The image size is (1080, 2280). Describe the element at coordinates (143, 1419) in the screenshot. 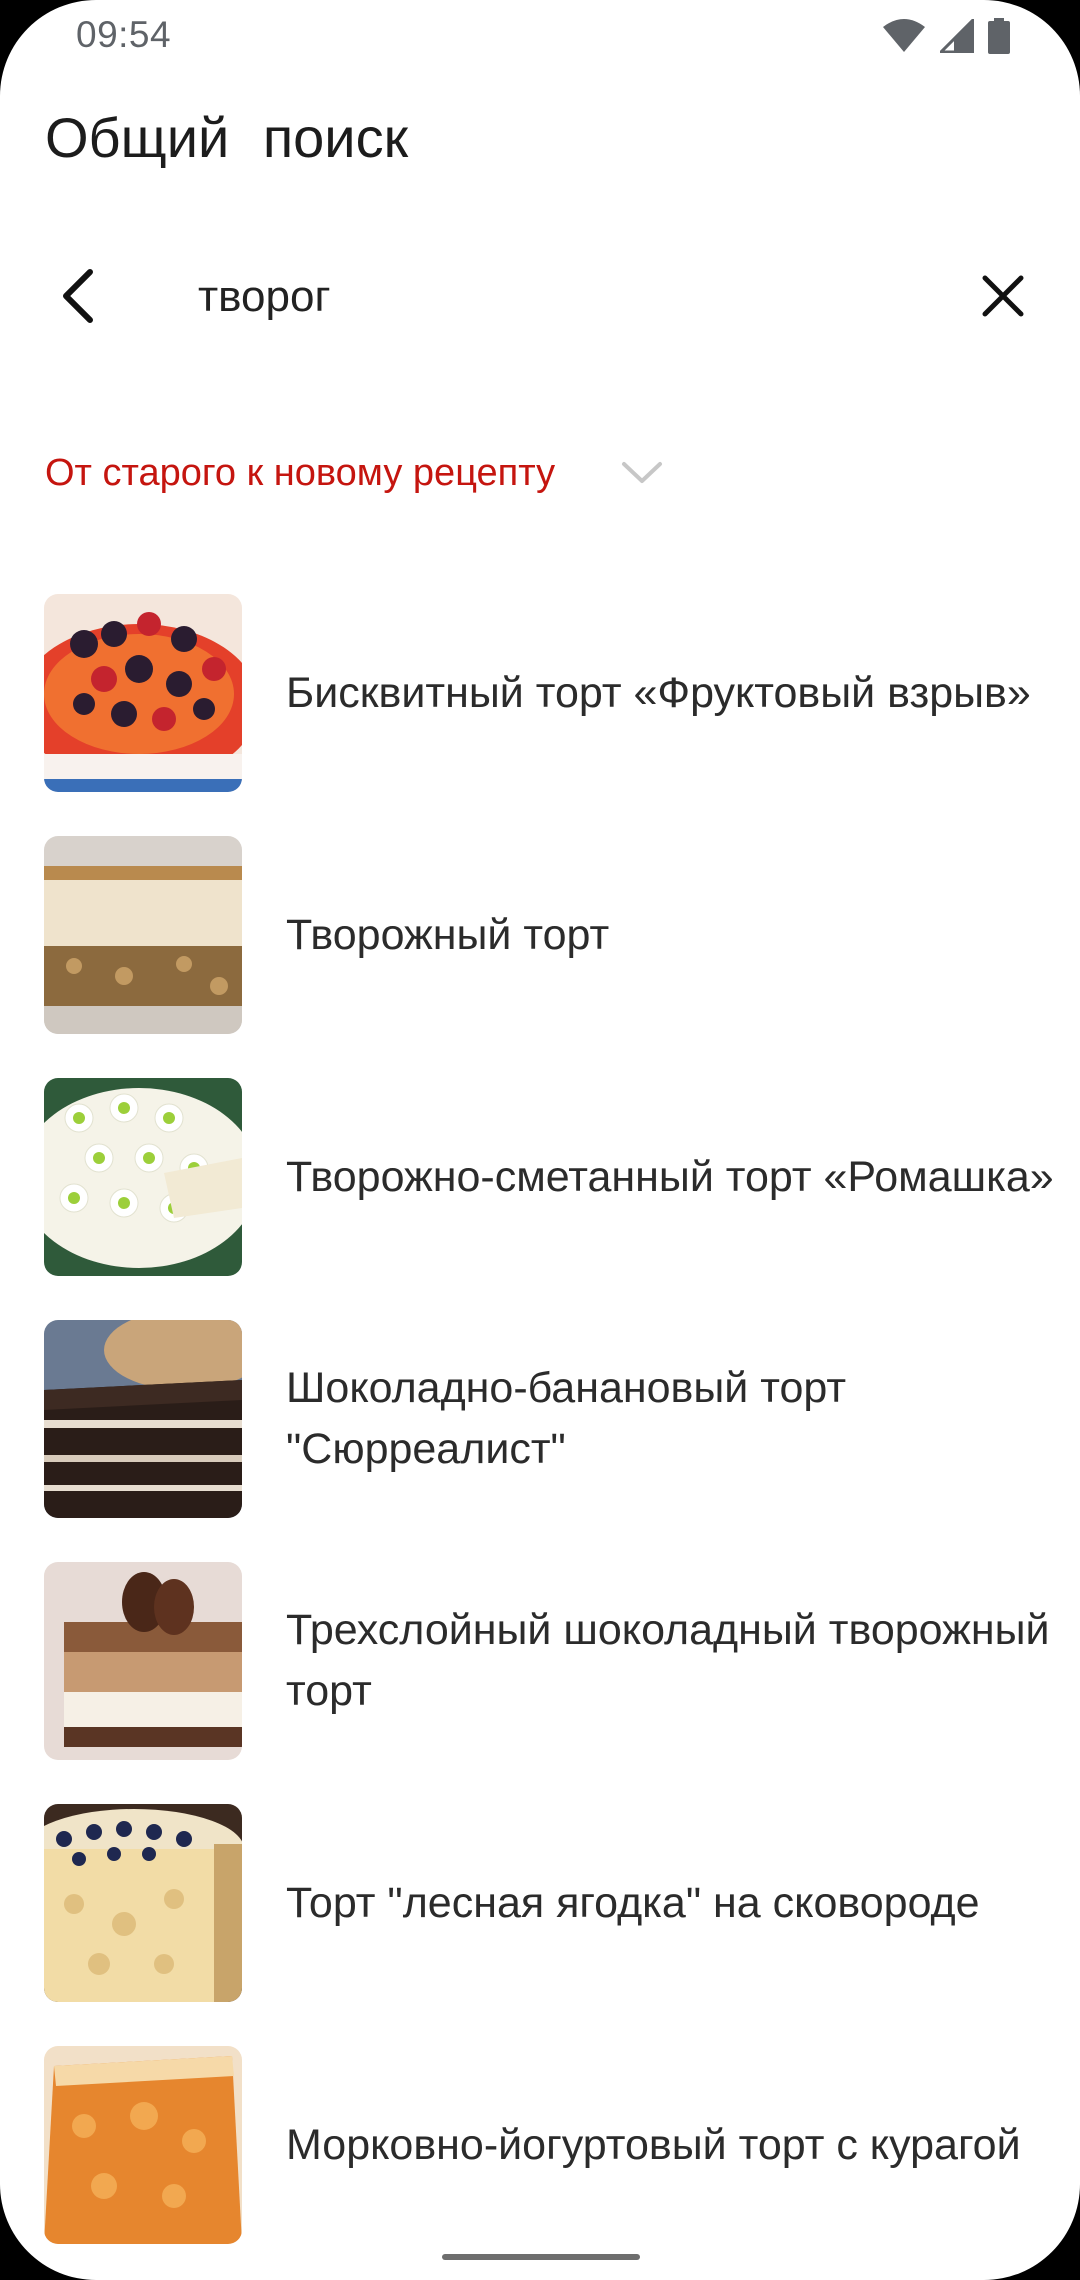

I see `recipe-image-chocolate-banana-cake` at that location.